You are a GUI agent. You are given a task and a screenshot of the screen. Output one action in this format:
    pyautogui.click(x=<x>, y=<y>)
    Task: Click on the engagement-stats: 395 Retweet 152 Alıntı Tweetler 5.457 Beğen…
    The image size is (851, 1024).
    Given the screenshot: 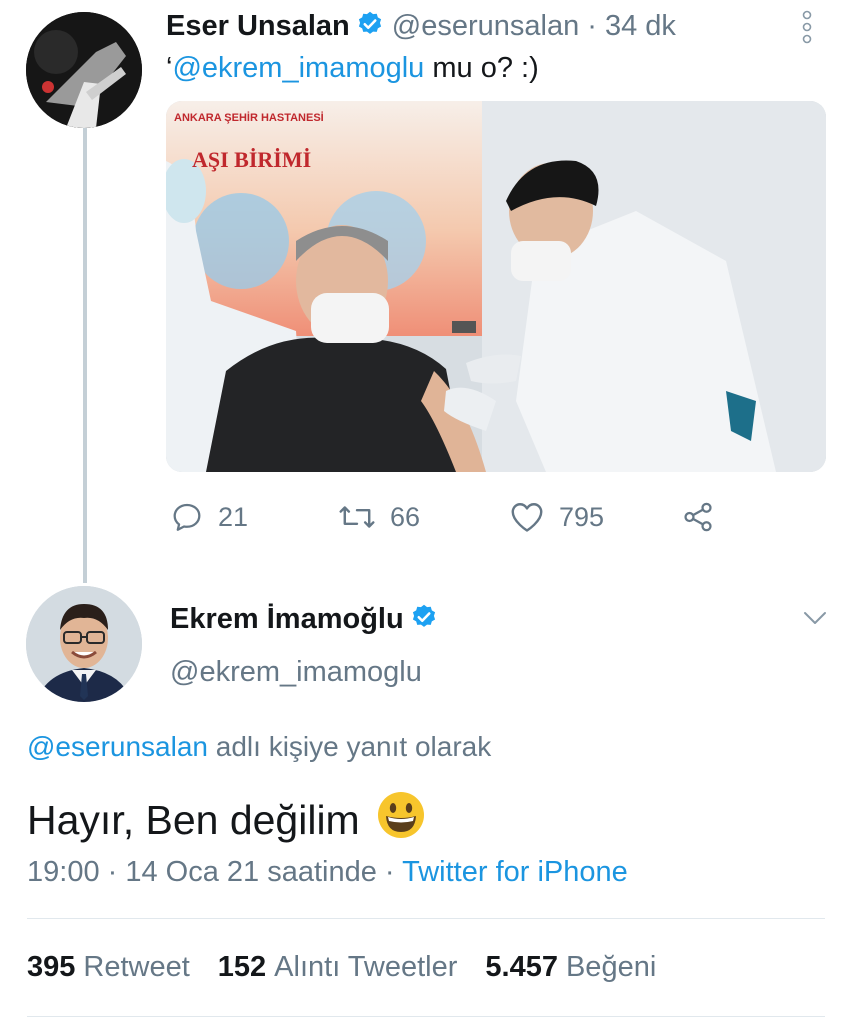 What is the action you would take?
    pyautogui.click(x=355, y=967)
    